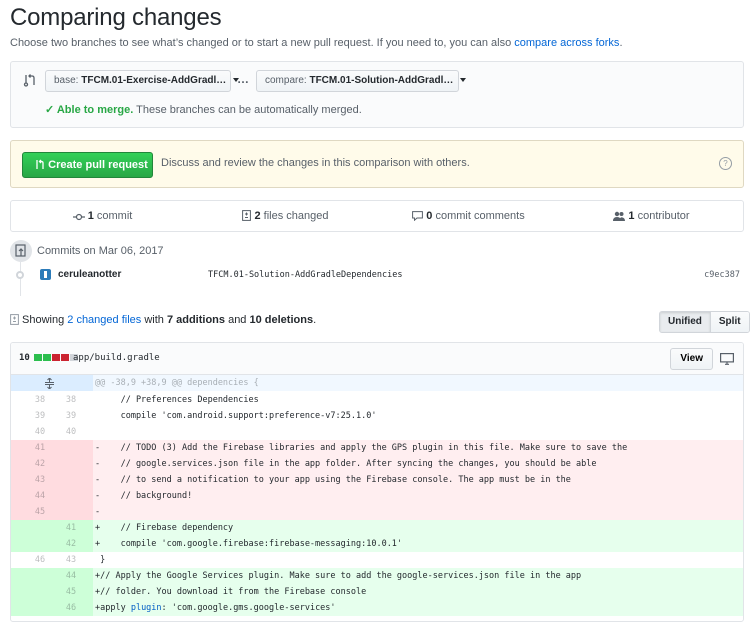 This screenshot has width=753, height=630. Describe the element at coordinates (40, 464) in the screenshot. I see `old-line-number: 42` at that location.